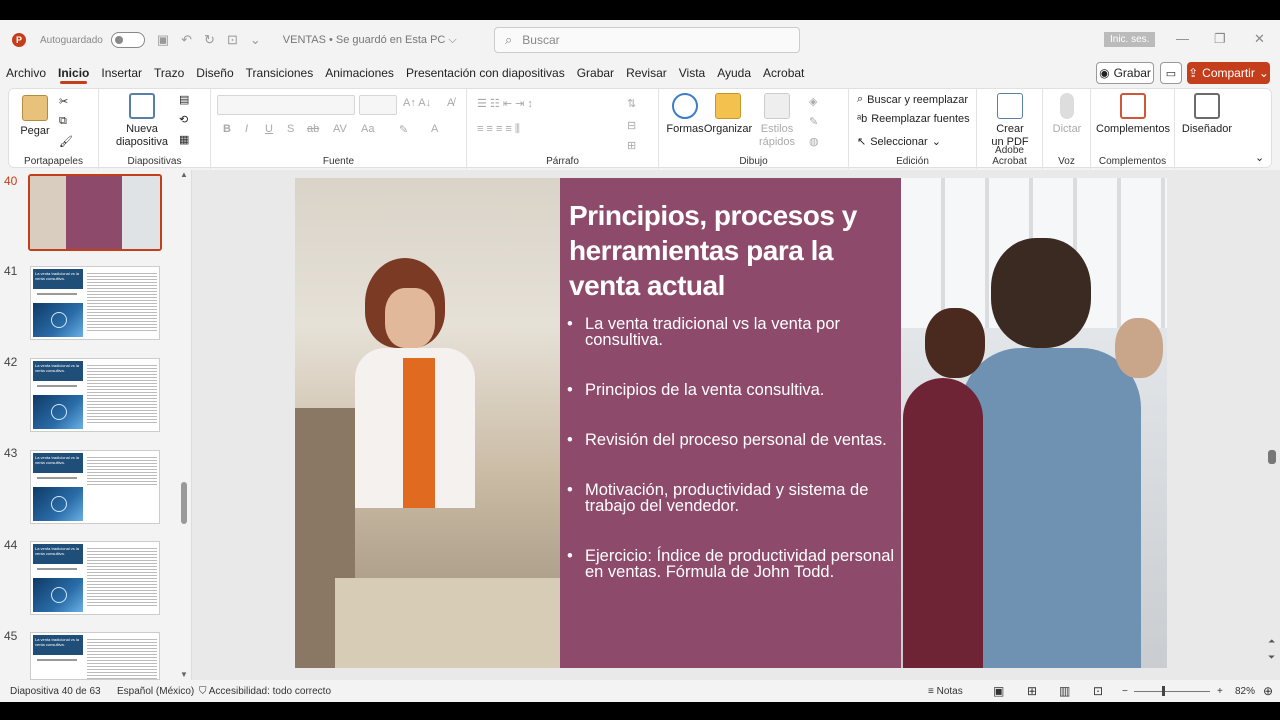 This screenshot has height=720, width=1280. What do you see at coordinates (1130, 39) in the screenshot?
I see `sign-in-button: Inic. ses.` at bounding box center [1130, 39].